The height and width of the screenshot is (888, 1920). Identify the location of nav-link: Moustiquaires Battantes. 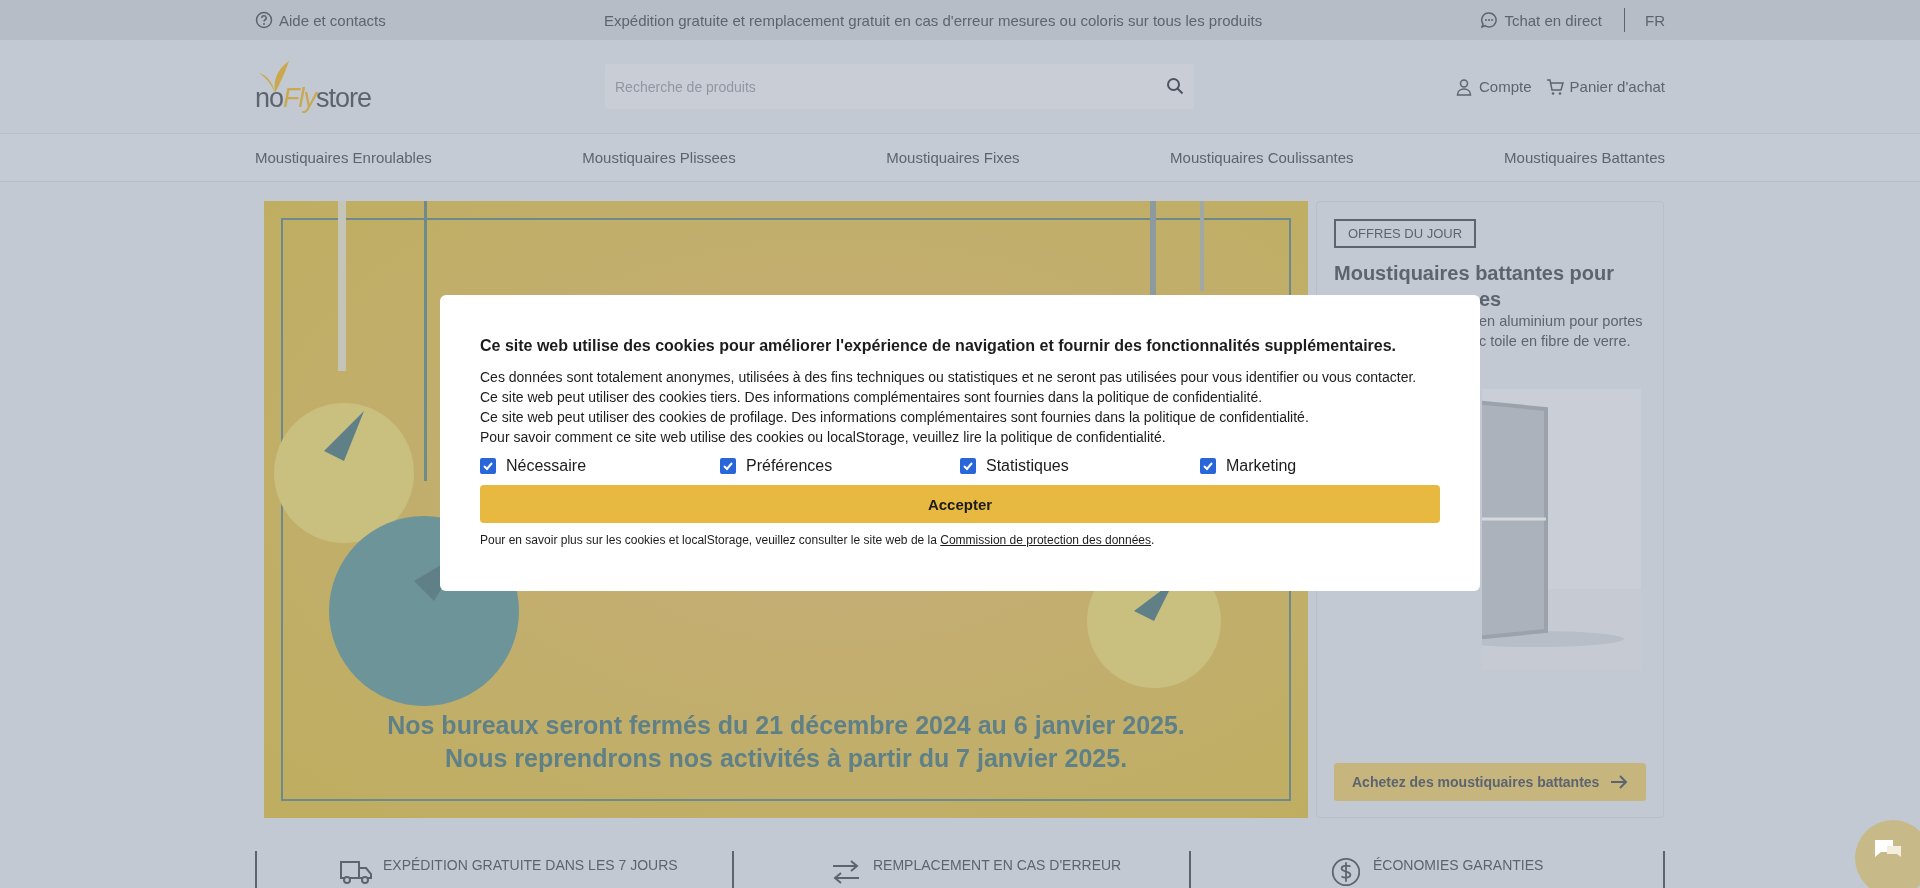
(1584, 157).